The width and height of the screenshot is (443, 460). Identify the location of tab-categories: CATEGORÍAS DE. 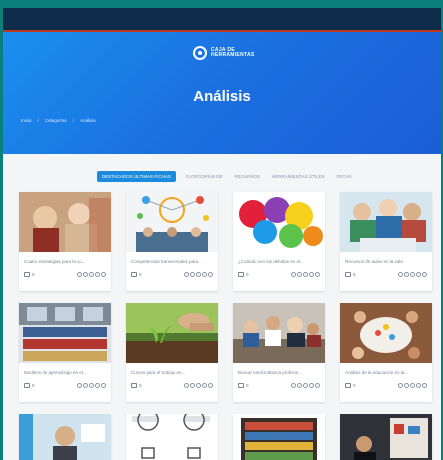
(204, 176).